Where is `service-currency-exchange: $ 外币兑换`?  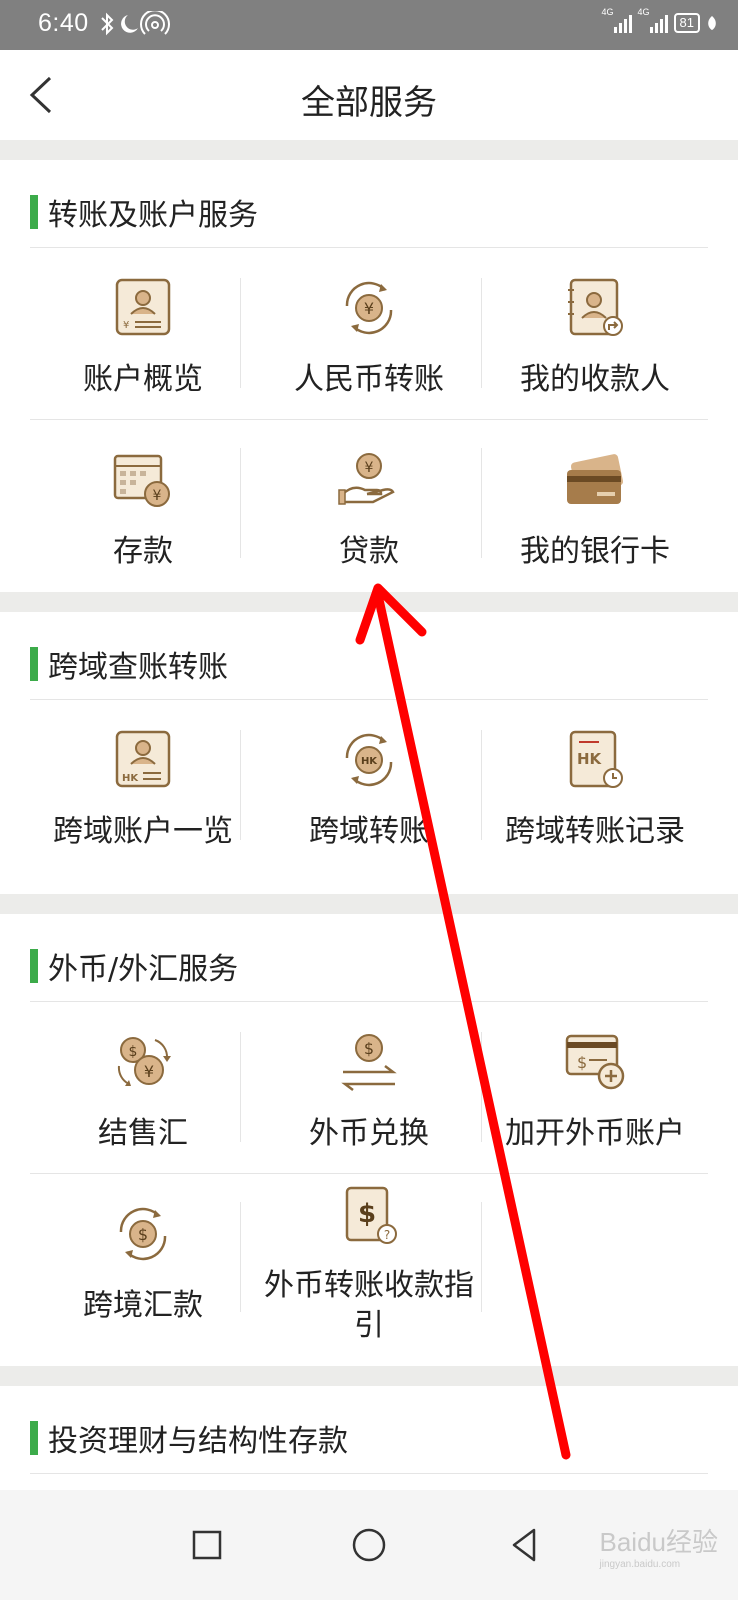
service-currency-exchange: $ 外币兑换 is located at coordinates (369, 1087).